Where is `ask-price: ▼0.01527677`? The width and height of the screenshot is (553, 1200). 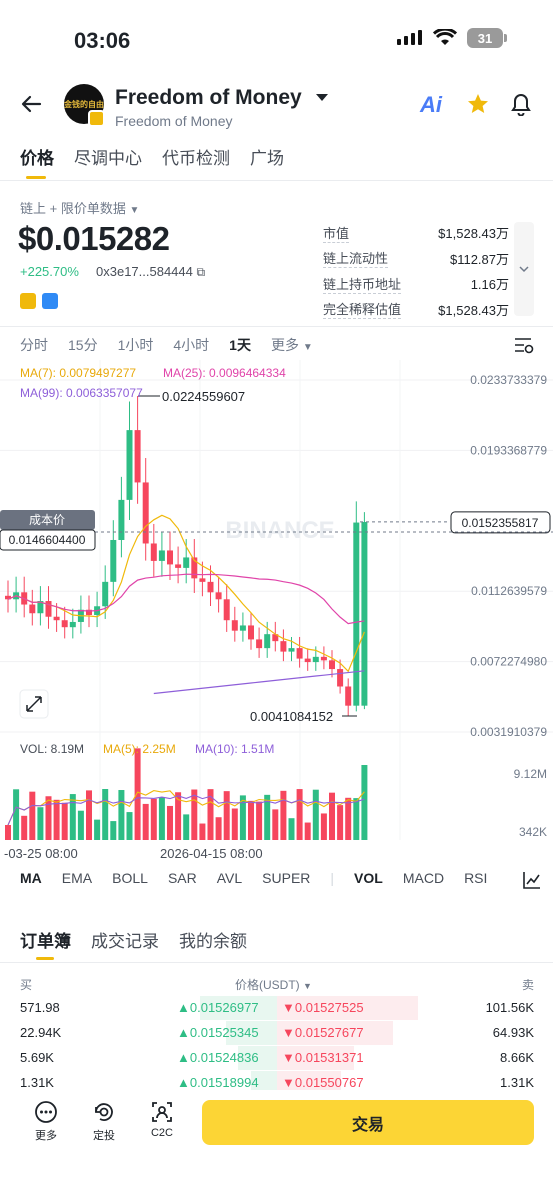
ask-price: ▼0.01527677 is located at coordinates (323, 1032).